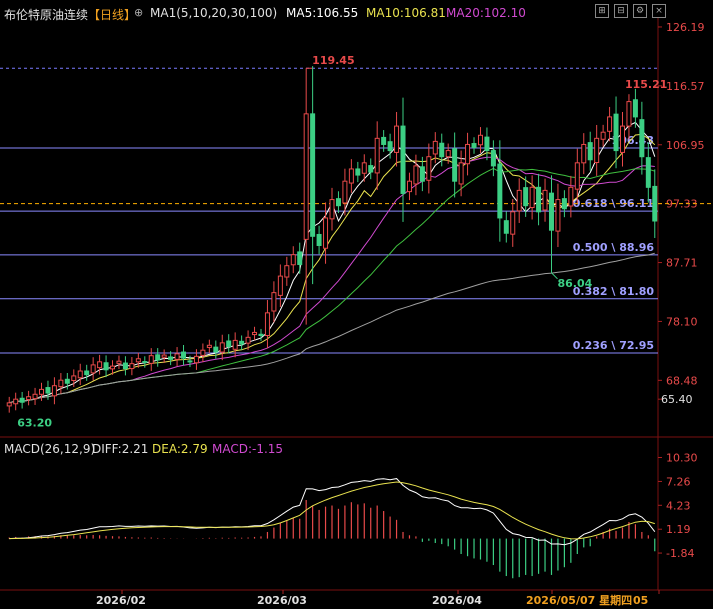 The width and height of the screenshot is (713, 609). What do you see at coordinates (678, 529) in the screenshot?
I see `macd-tick-label: 1.19` at bounding box center [678, 529].